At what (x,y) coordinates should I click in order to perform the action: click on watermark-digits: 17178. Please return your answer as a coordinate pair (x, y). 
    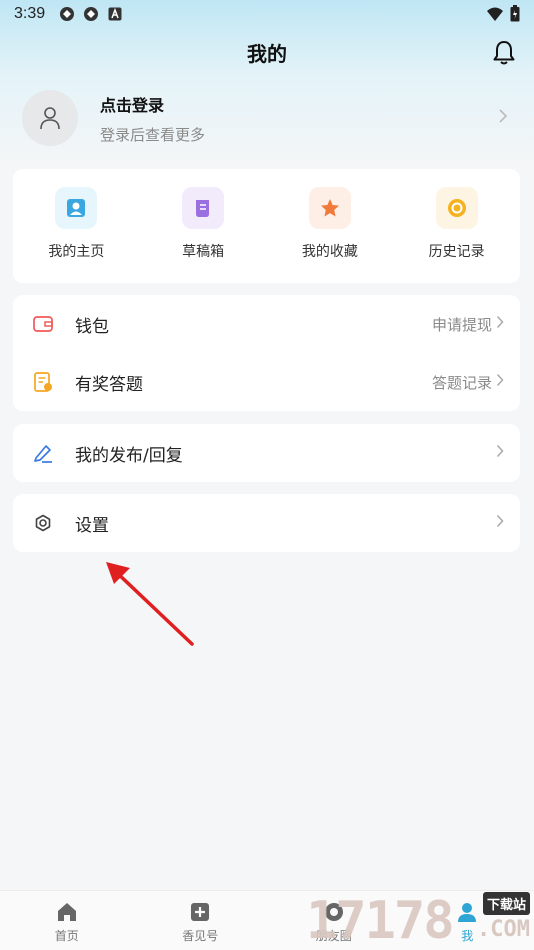
    Looking at the image, I should click on (380, 920).